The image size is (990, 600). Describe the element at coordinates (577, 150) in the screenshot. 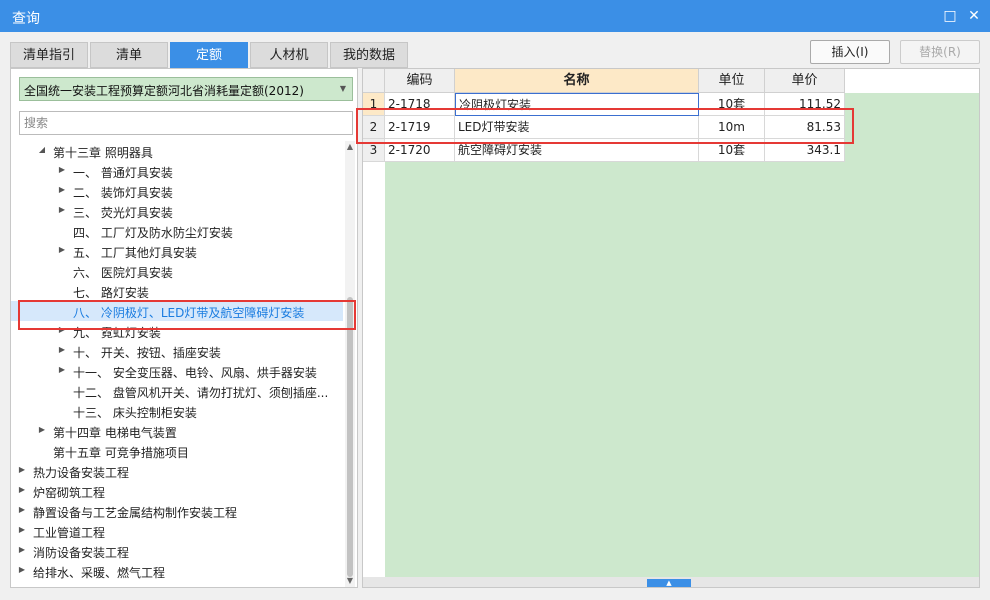

I see `cell-name: 航空障碍灯安装` at that location.